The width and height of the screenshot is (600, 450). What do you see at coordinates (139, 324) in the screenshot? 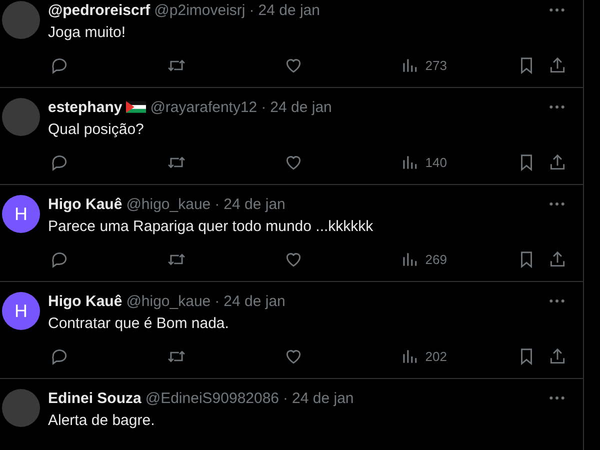
I see `tweet-text: Contratar que é Bom nada.` at bounding box center [139, 324].